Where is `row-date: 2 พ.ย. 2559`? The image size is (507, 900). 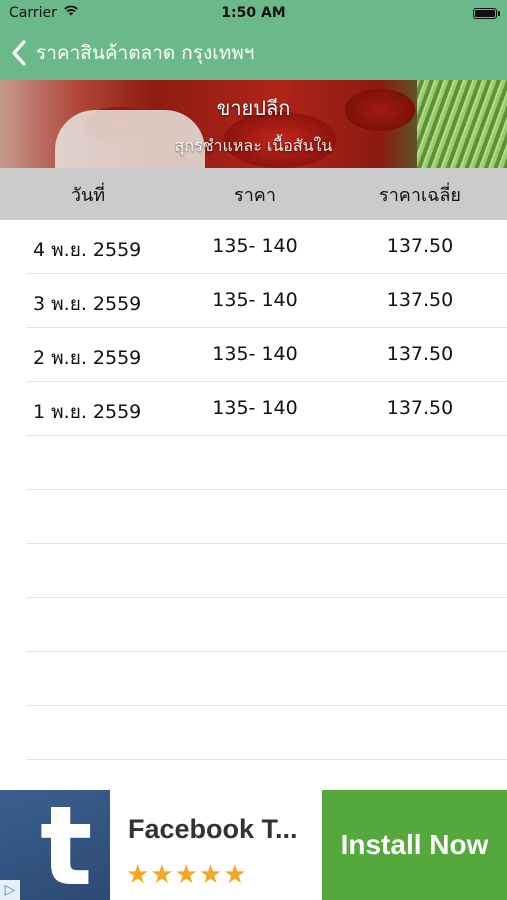
row-date: 2 พ.ย. 2559 is located at coordinates (87, 358).